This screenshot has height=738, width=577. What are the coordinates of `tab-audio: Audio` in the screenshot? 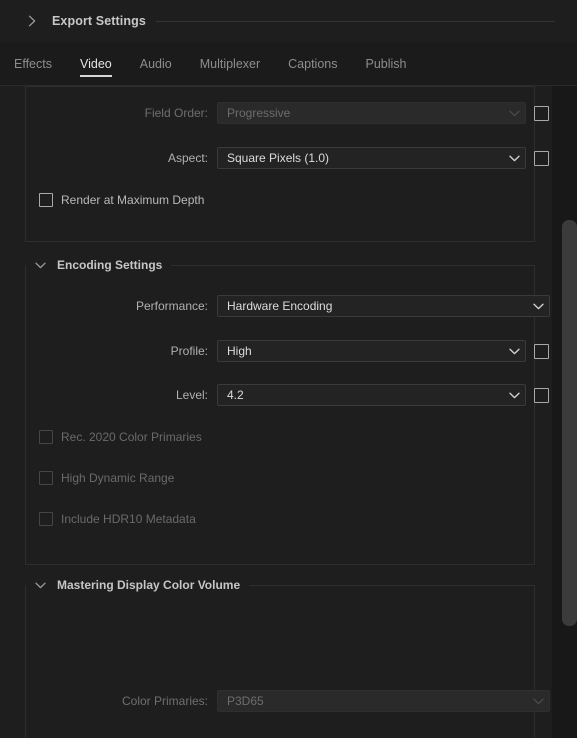 It's located at (156, 63).